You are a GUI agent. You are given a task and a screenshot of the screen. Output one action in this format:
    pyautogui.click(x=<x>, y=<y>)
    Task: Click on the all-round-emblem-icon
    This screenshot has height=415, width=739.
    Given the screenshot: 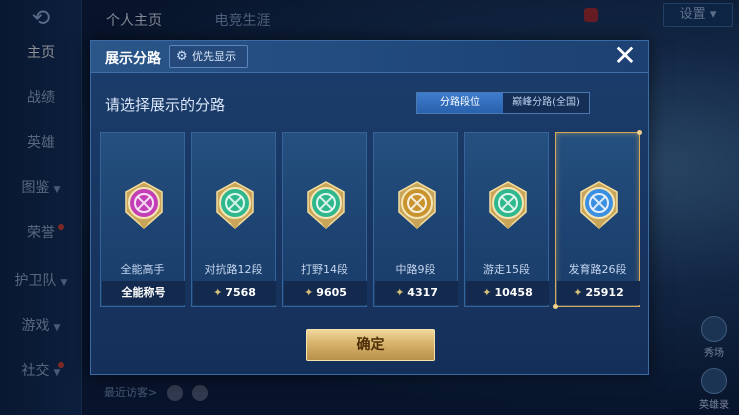 What is the action you would take?
    pyautogui.click(x=144, y=205)
    